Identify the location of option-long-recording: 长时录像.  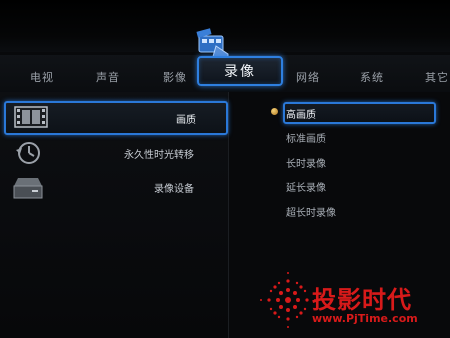
(306, 162).